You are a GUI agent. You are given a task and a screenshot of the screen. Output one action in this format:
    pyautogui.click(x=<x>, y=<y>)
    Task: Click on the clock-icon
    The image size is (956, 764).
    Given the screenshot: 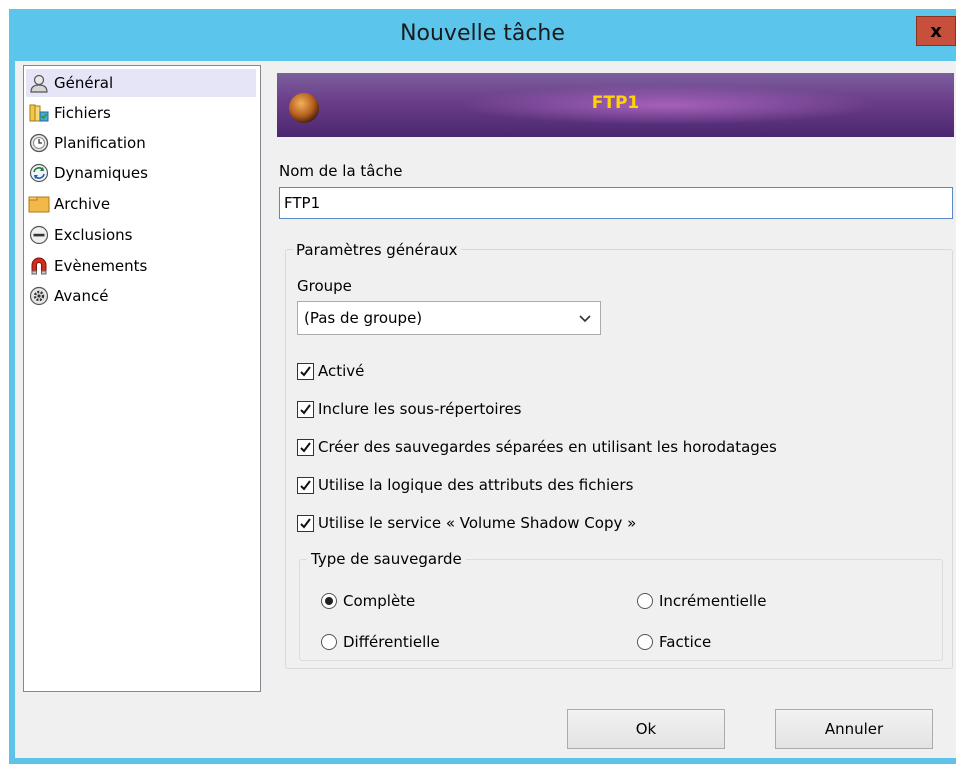 What is the action you would take?
    pyautogui.click(x=39, y=143)
    